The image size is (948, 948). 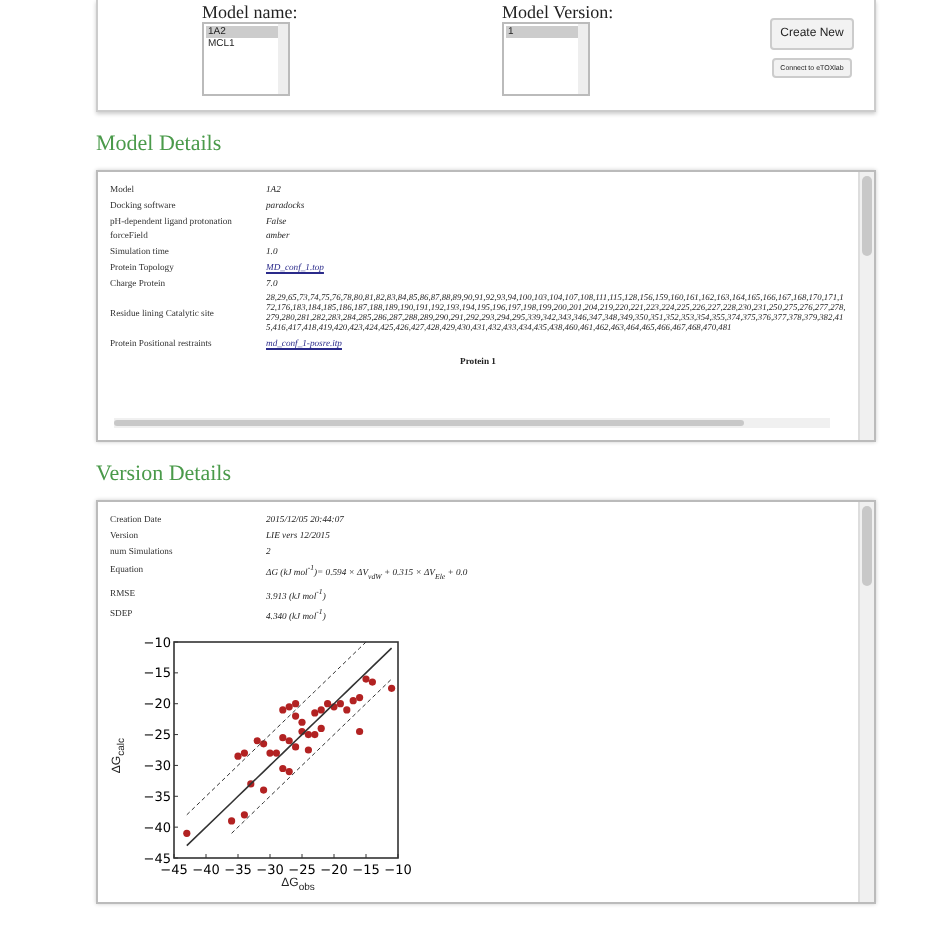 What do you see at coordinates (250, 12) in the screenshot?
I see `field-label: Model name:` at bounding box center [250, 12].